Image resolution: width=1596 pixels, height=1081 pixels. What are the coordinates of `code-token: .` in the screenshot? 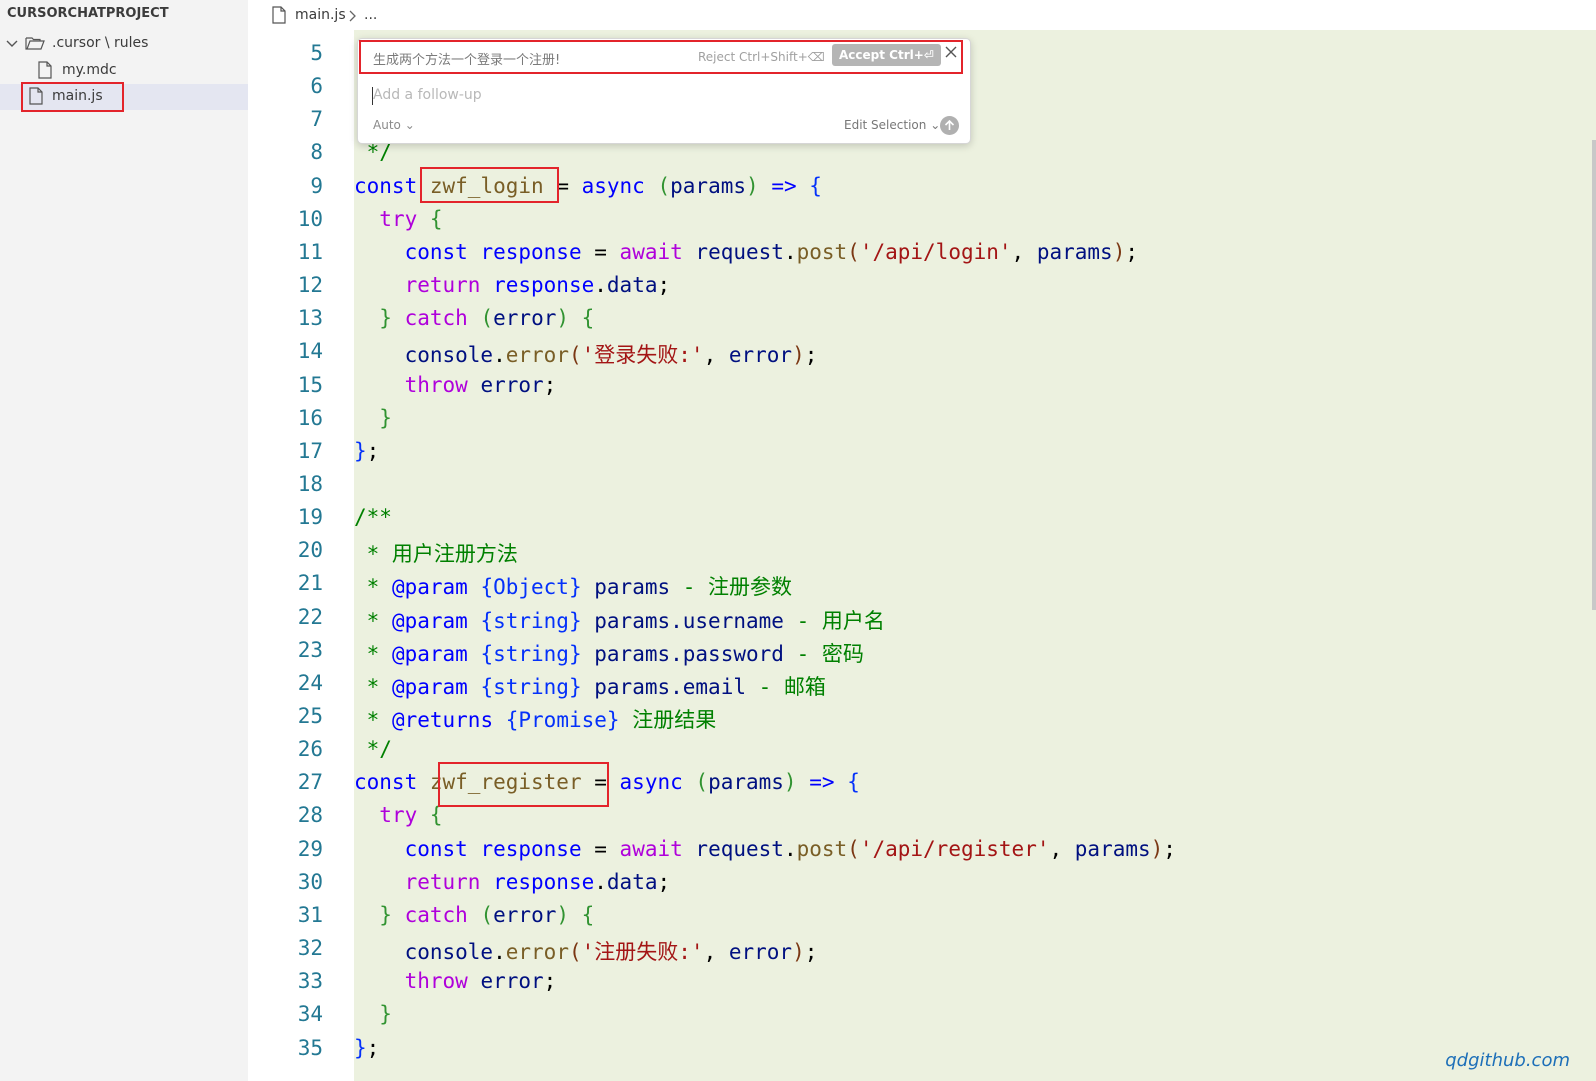 It's located at (600, 882).